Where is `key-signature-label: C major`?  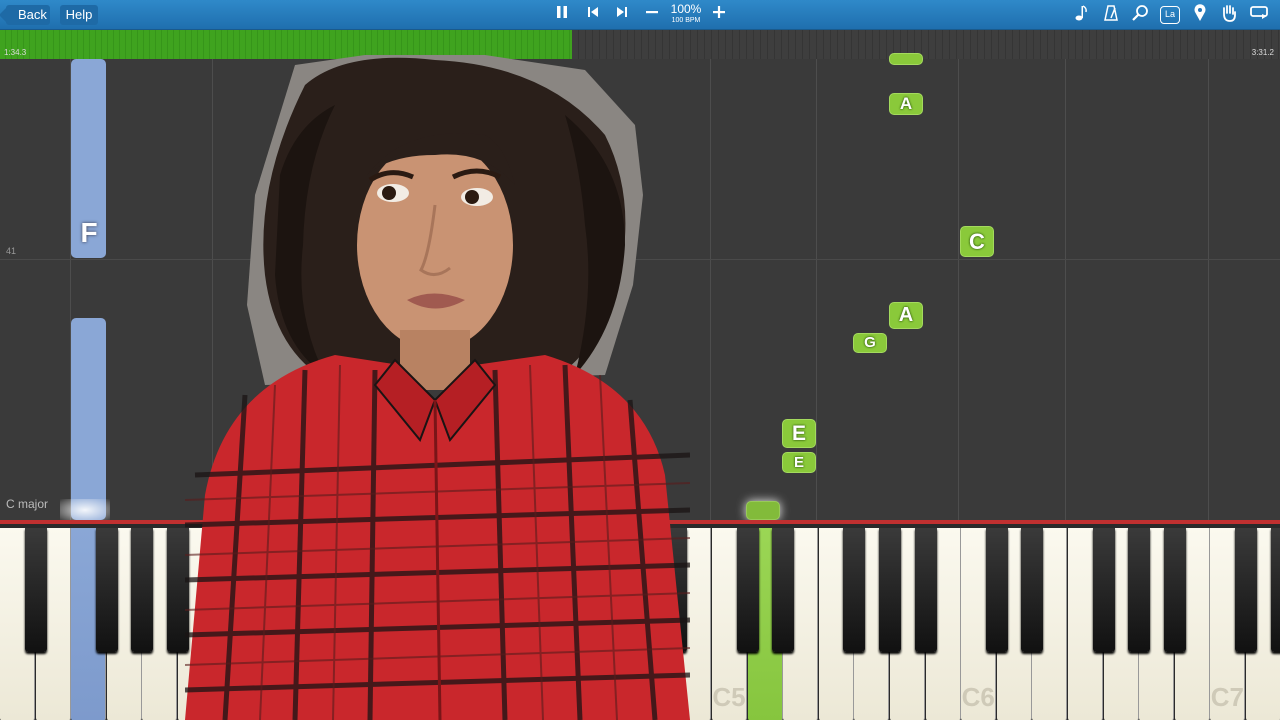 key-signature-label: C major is located at coordinates (27, 504).